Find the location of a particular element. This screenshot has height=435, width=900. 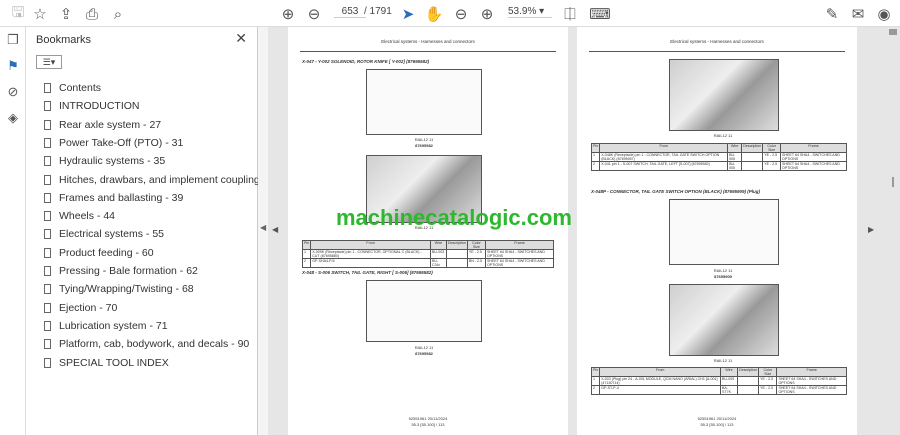

page-number-input is located at coordinates (350, 12).